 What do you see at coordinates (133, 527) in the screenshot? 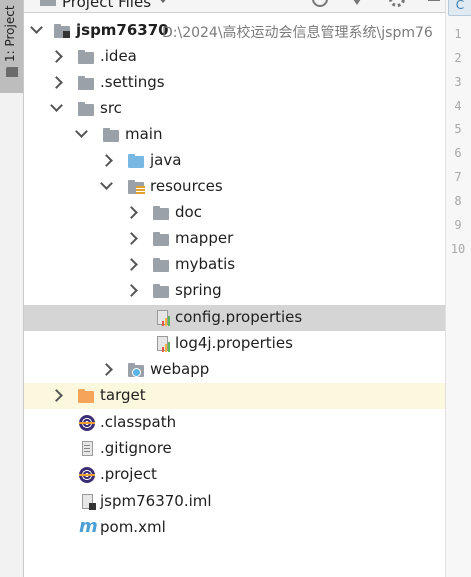
I see `tree-item-label: pom.xml` at bounding box center [133, 527].